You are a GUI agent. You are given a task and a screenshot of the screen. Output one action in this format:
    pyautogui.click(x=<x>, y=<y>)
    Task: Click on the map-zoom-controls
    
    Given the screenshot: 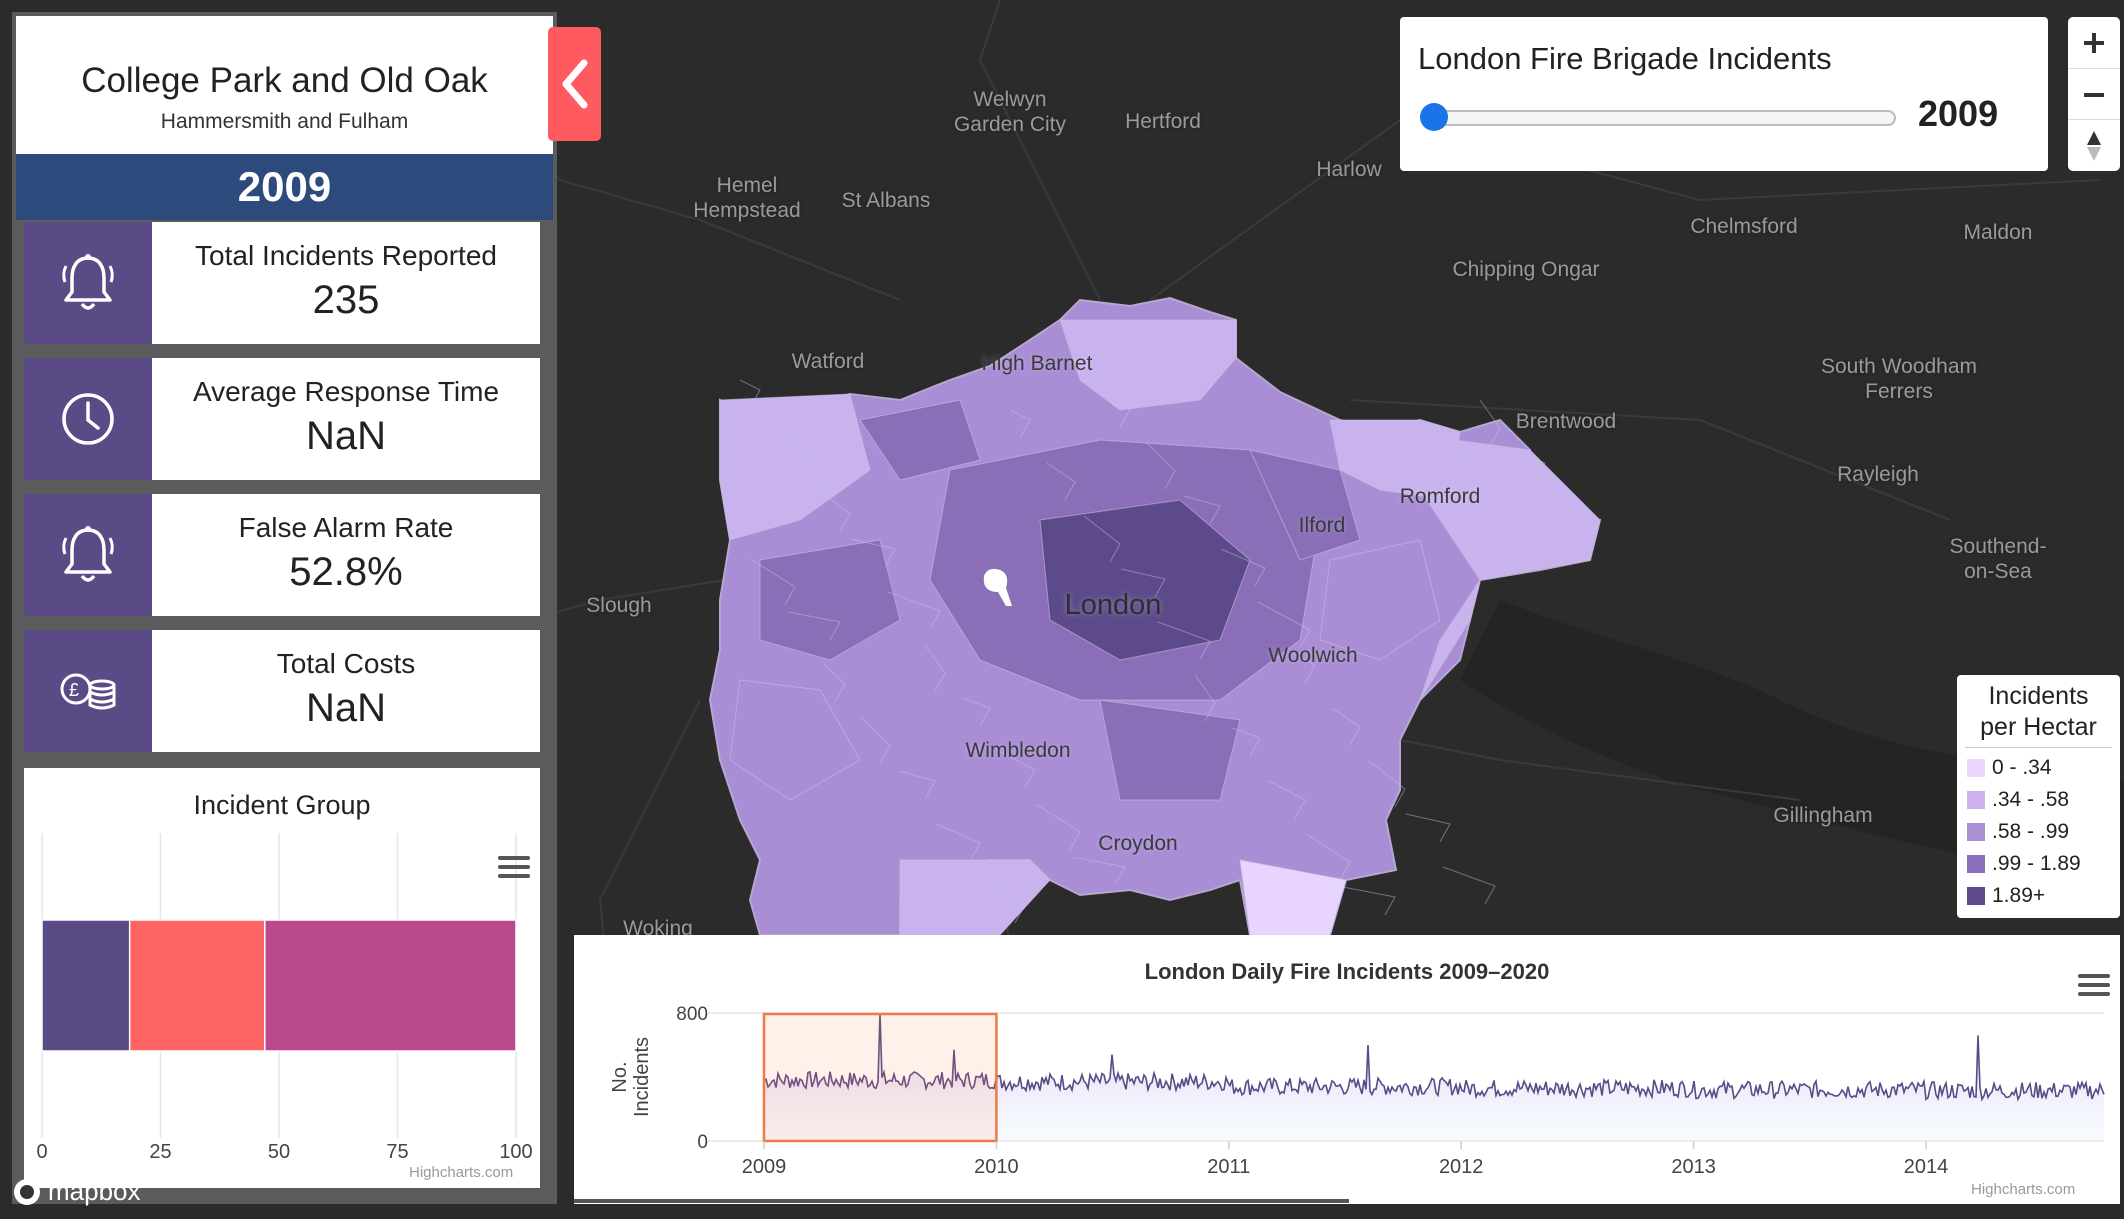 What is the action you would take?
    pyautogui.click(x=2094, y=94)
    